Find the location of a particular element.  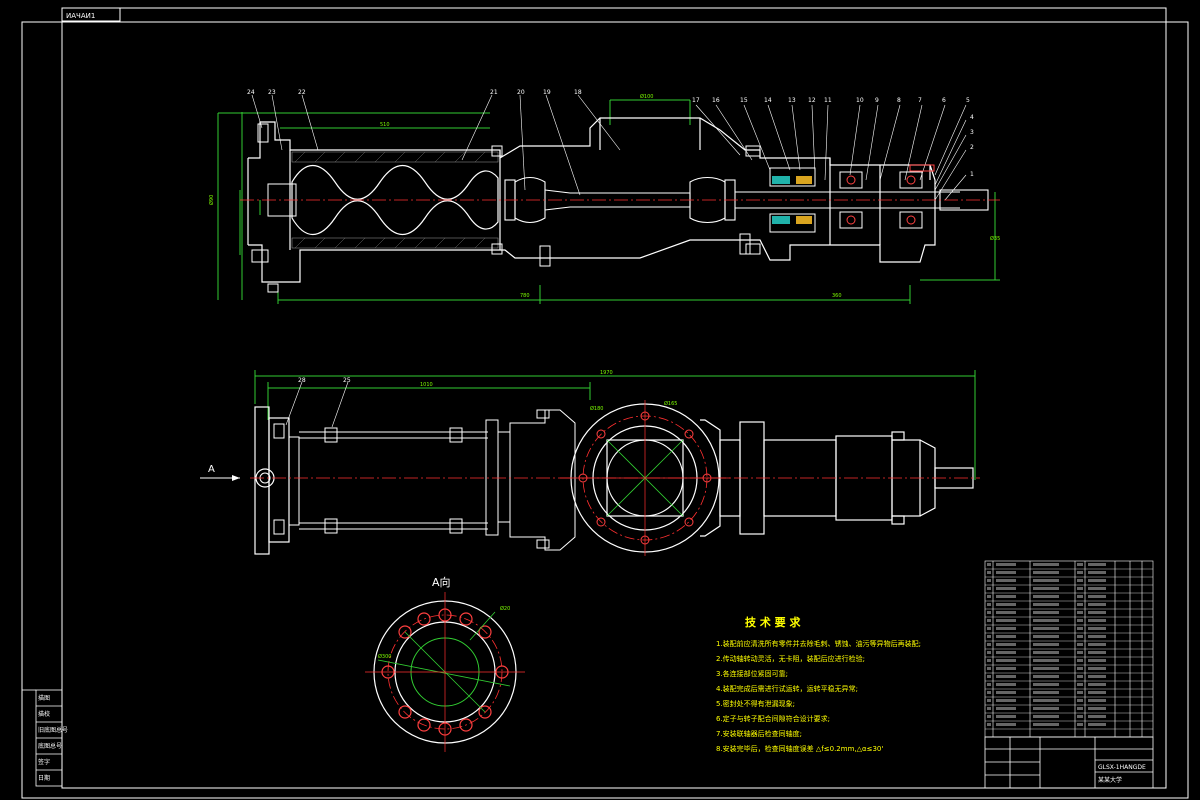

svg-text: 5 is located at coordinates (968, 100).